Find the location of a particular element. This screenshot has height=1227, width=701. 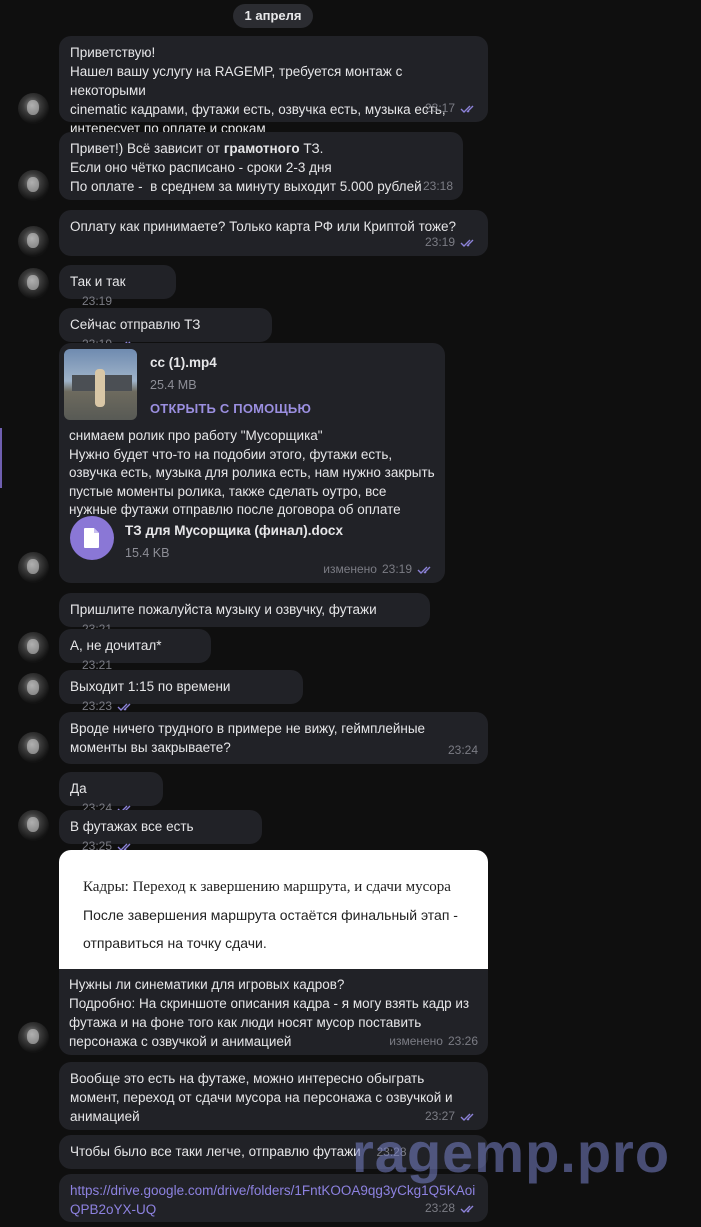

message-bubble: Выходит 1:15 по времени 23:23 is located at coordinates (181, 691).